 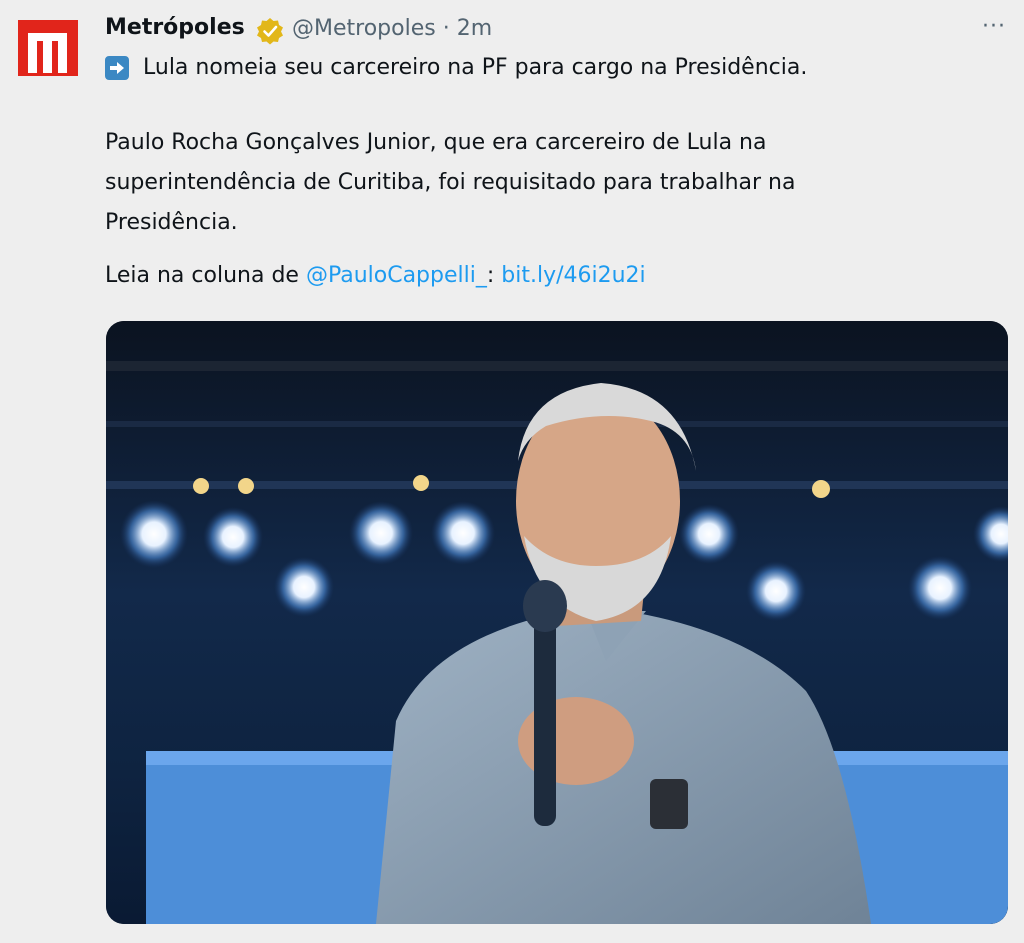 I want to click on short-url-link: bit.ly/46i2u2i, so click(x=573, y=275).